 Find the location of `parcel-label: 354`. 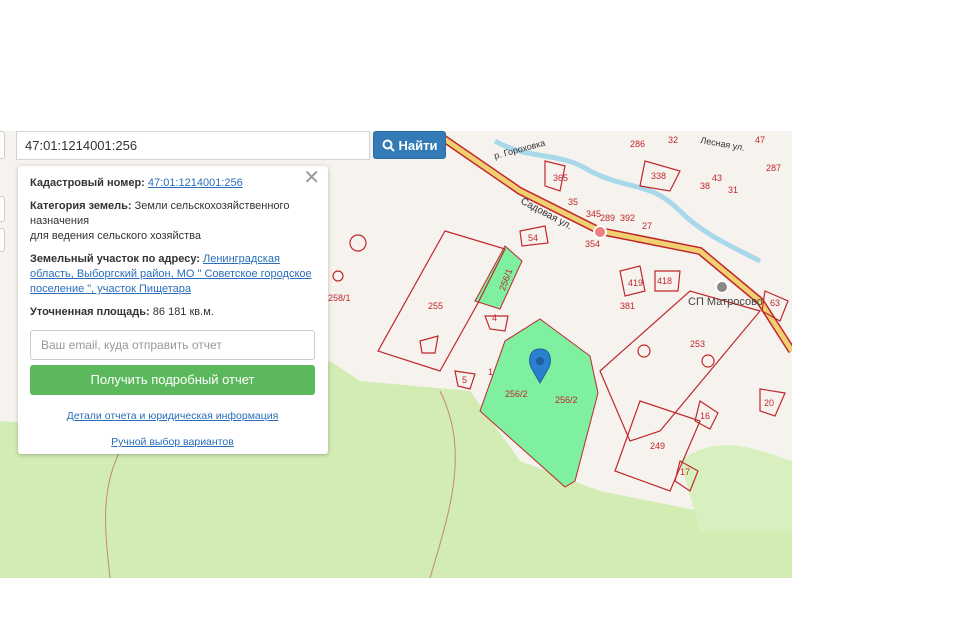

parcel-label: 354 is located at coordinates (592, 244).